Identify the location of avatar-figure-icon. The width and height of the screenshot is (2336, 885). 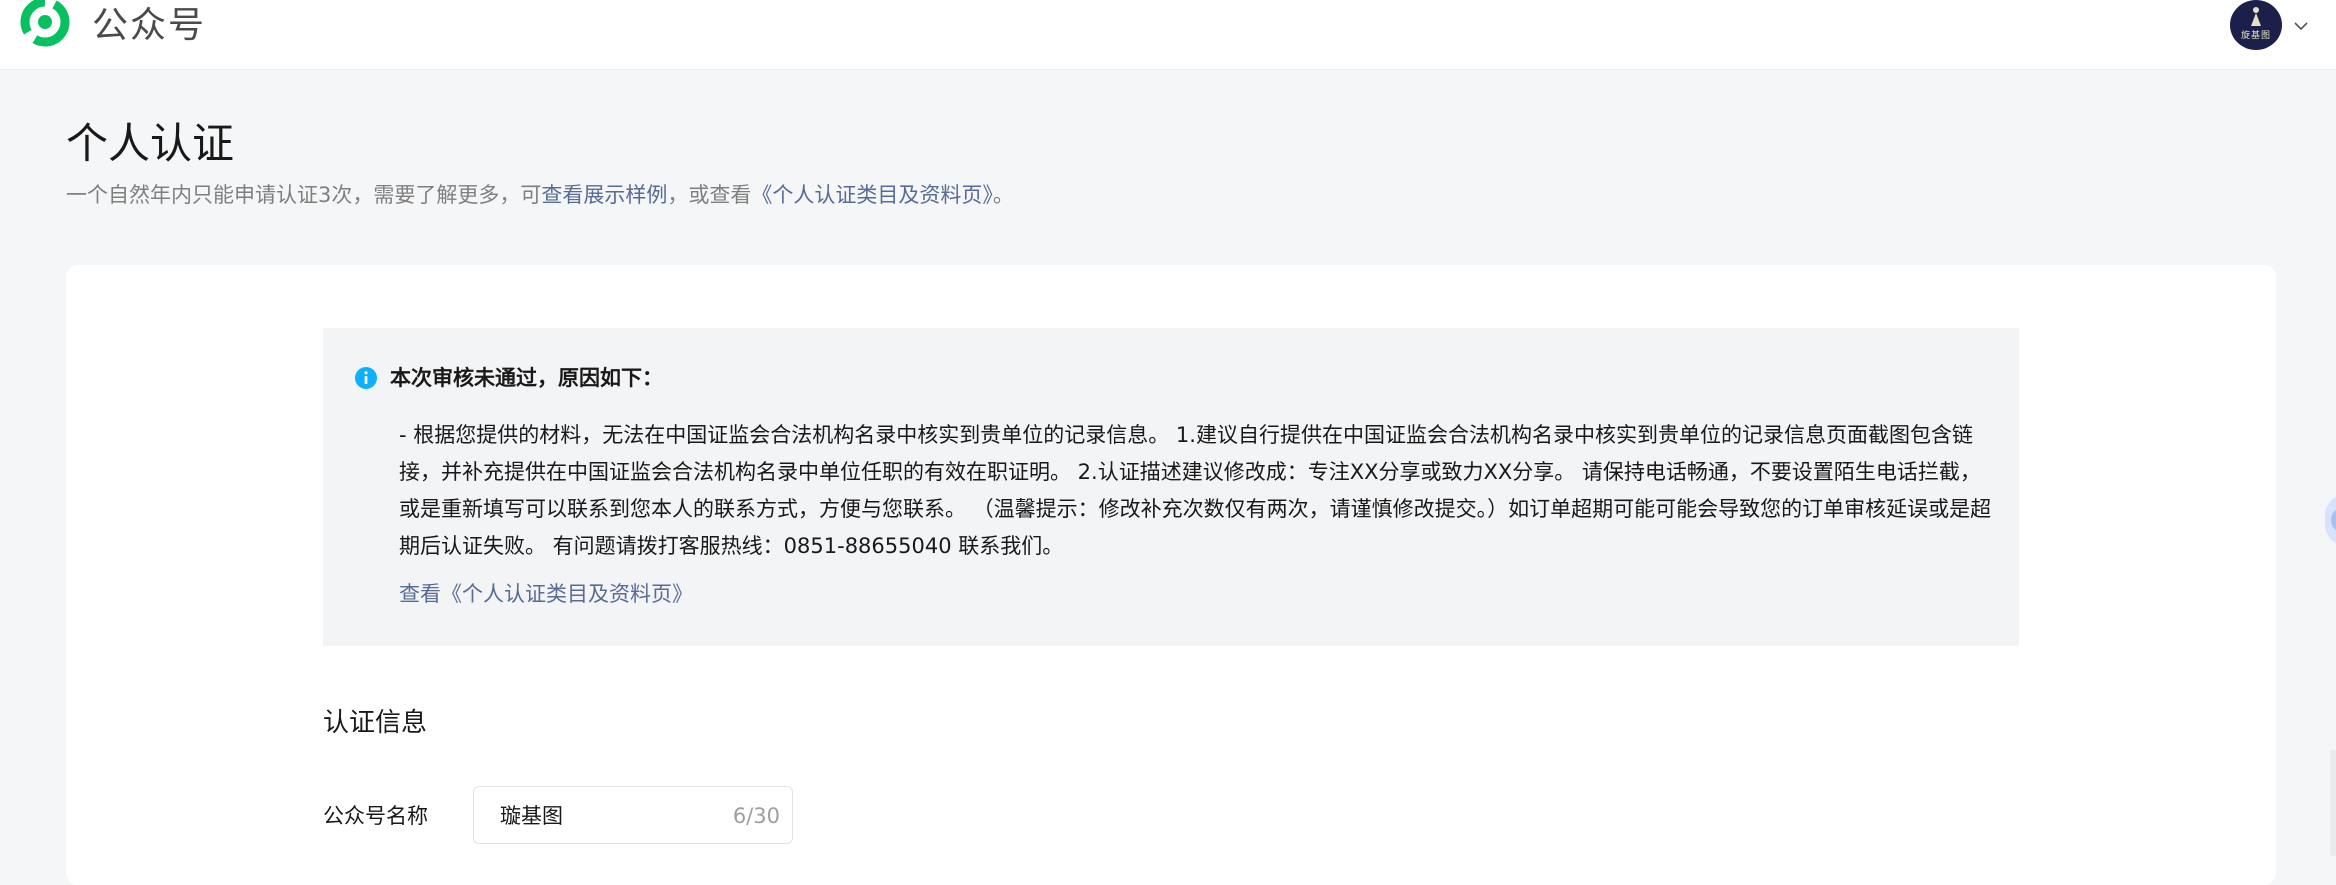
(2256, 16).